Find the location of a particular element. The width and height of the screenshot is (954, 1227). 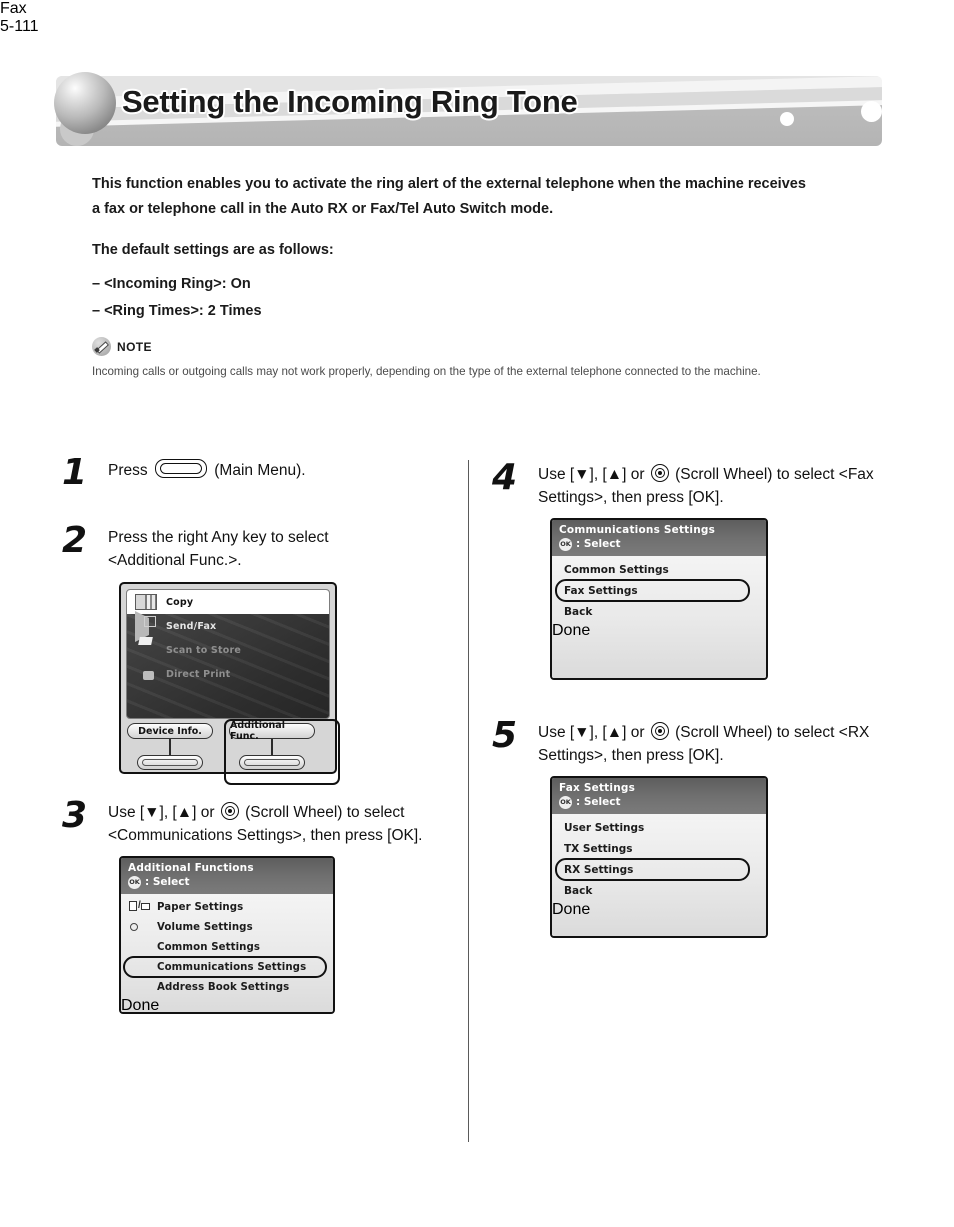

page-title: Setting the Incoming Ring Tone is located at coordinates (350, 101).